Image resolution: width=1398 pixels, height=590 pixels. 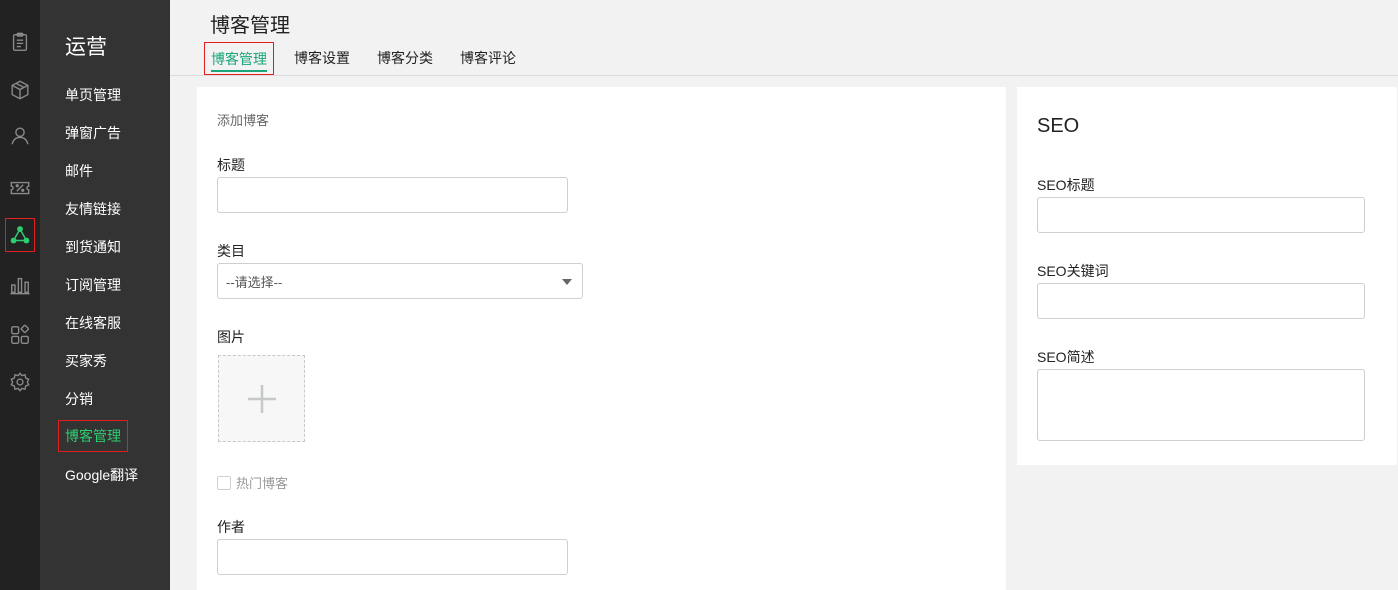 What do you see at coordinates (254, 282) in the screenshot?
I see `category-selected-value: --请选择--` at bounding box center [254, 282].